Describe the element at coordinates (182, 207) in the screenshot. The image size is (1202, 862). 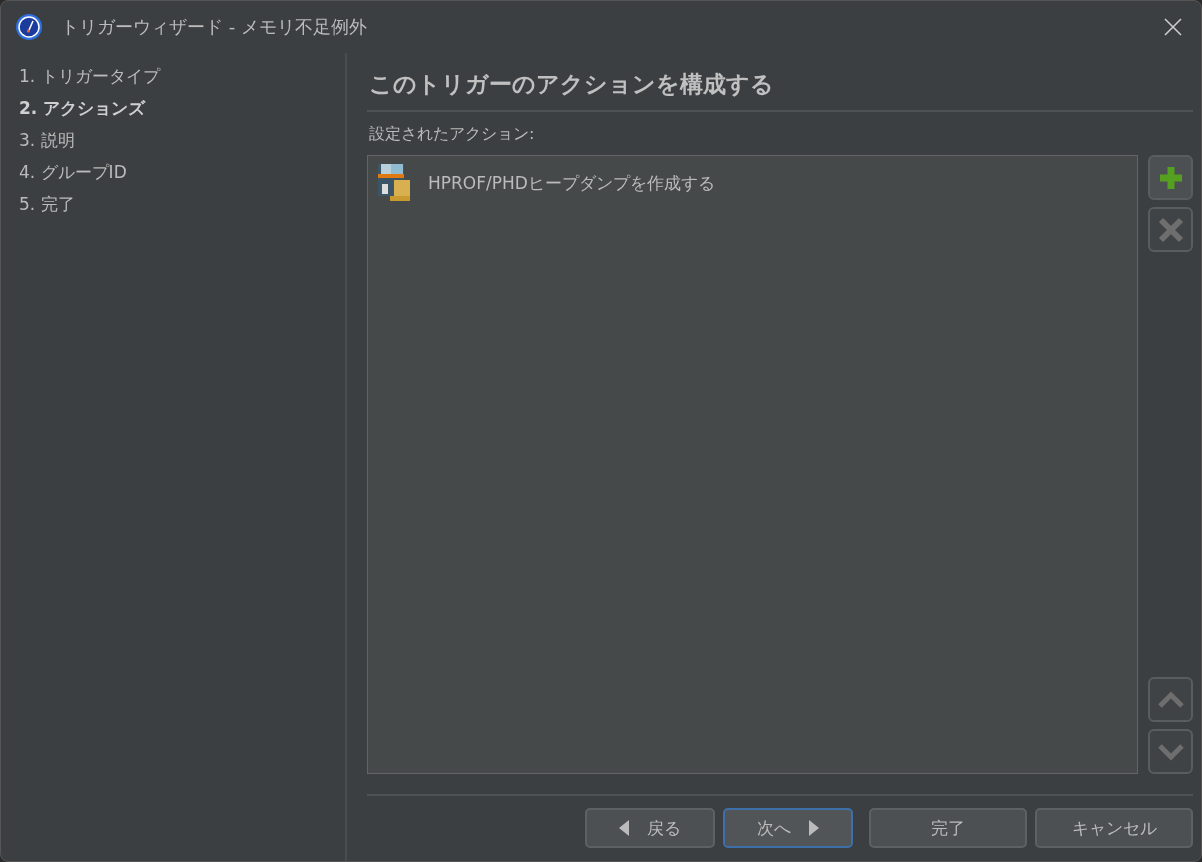
I see `wizard-step: 5. 完了` at that location.